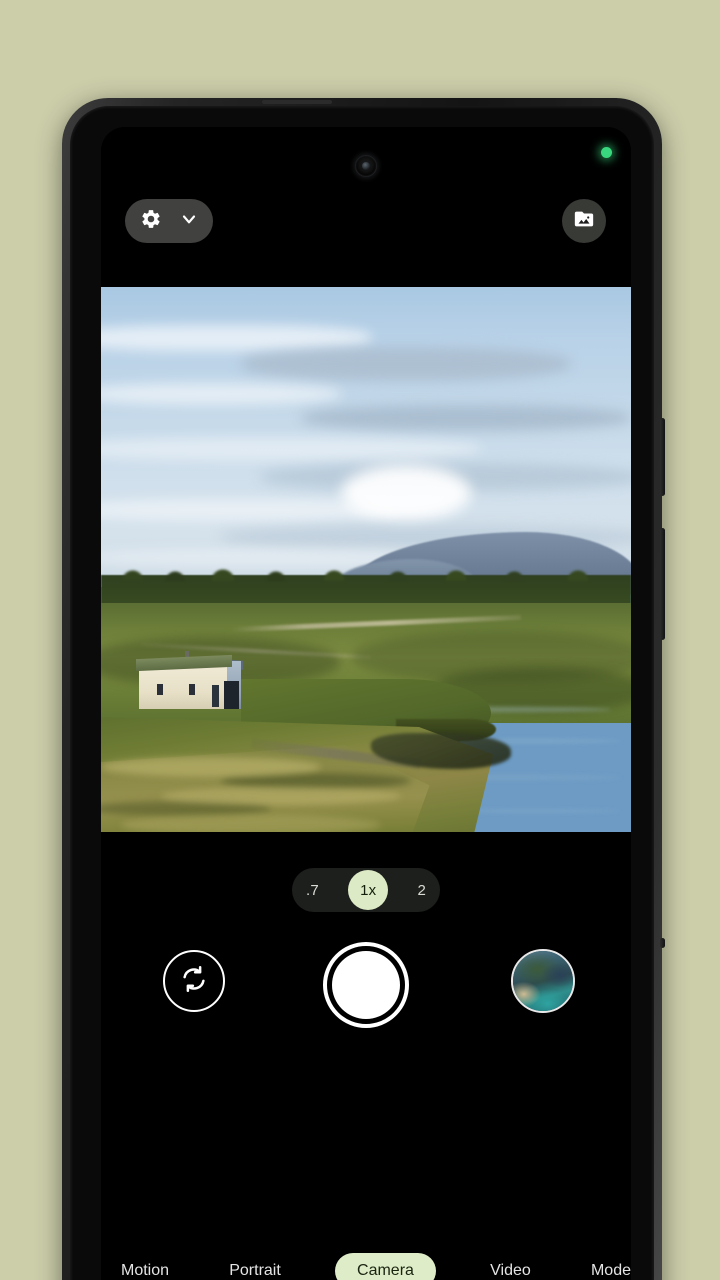  I want to click on shutter-button, so click(366, 985).